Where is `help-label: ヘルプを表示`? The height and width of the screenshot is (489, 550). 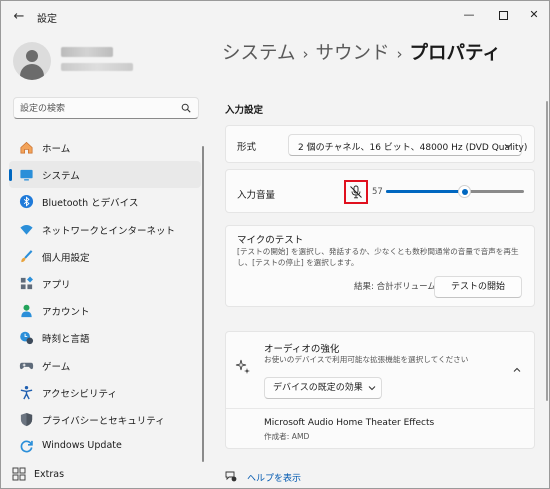
help-label: ヘルプを表示 is located at coordinates (274, 479).